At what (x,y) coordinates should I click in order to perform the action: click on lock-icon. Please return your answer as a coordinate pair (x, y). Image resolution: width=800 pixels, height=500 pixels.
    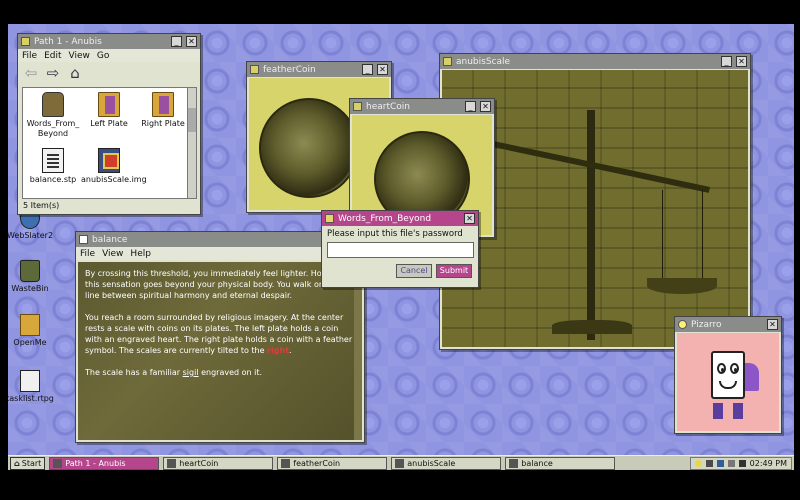
    Looking at the image, I should click on (329, 218).